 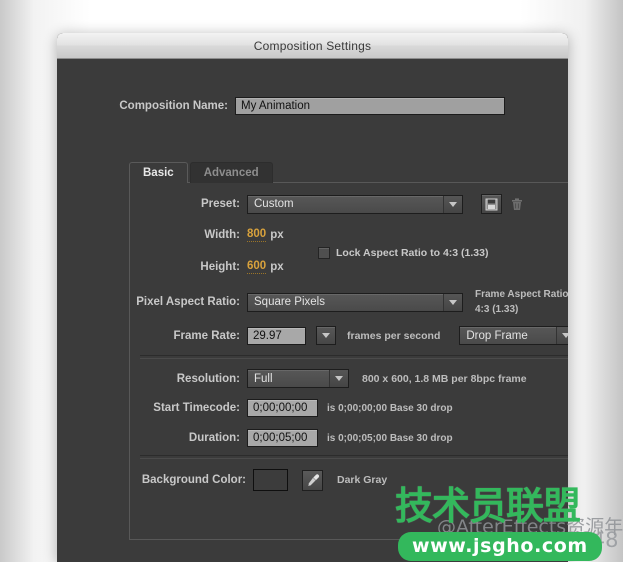 I want to click on preset-value: Custom, so click(x=274, y=204).